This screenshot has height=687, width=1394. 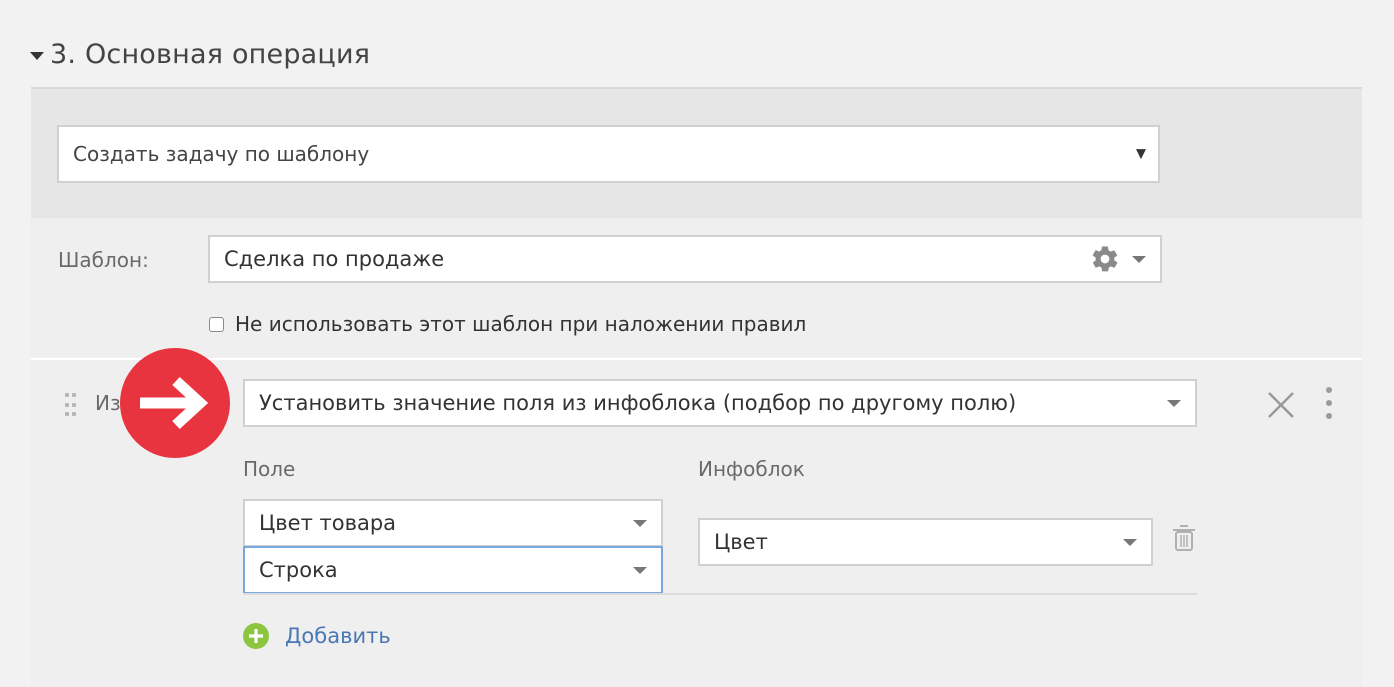 I want to click on kebab-menu-icon, so click(x=1329, y=403).